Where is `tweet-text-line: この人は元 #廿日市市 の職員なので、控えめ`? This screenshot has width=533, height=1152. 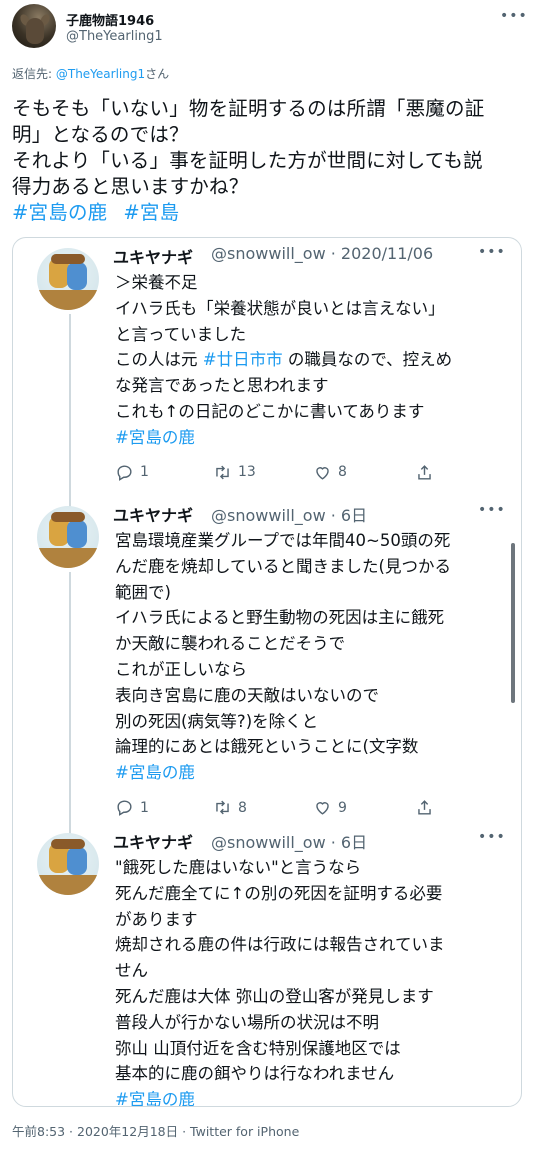 tweet-text-line: この人は元 #廿日市市 の職員なので、控えめ is located at coordinates (312, 360).